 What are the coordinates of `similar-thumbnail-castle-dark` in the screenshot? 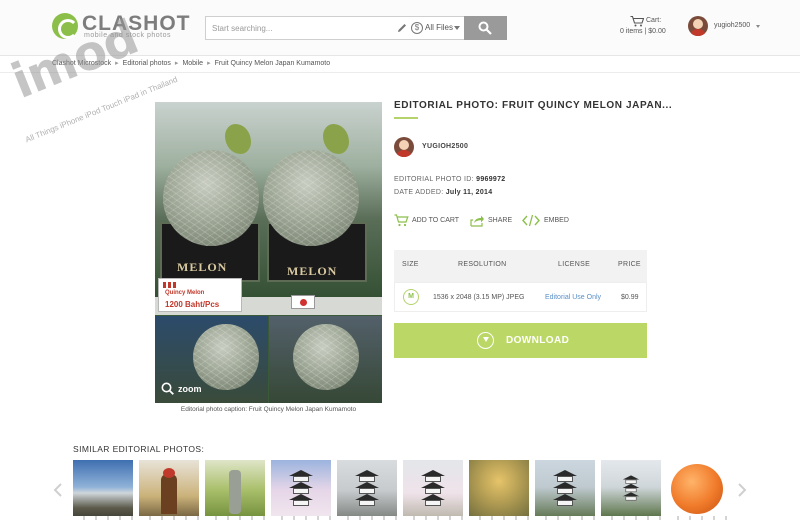 It's located at (367, 490).